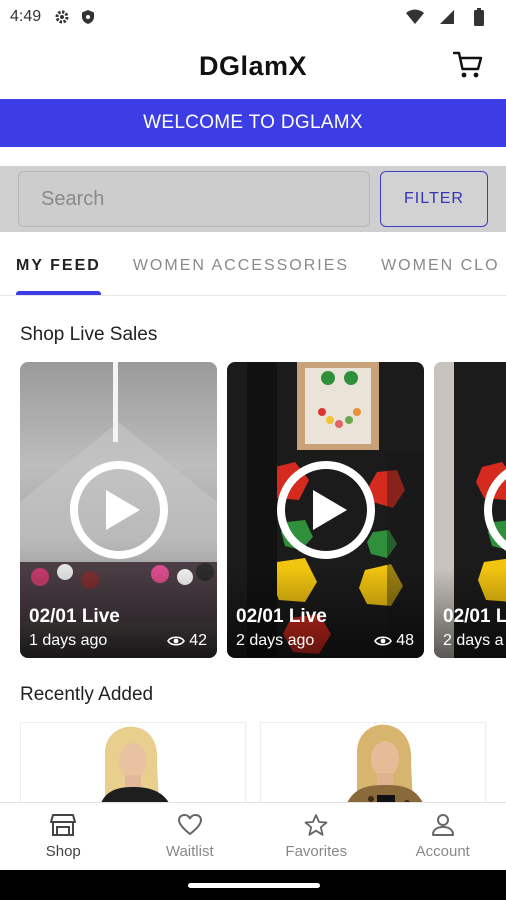 Image resolution: width=506 pixels, height=900 pixels. What do you see at coordinates (275, 640) in the screenshot?
I see `live-card-time: 2 days ago` at bounding box center [275, 640].